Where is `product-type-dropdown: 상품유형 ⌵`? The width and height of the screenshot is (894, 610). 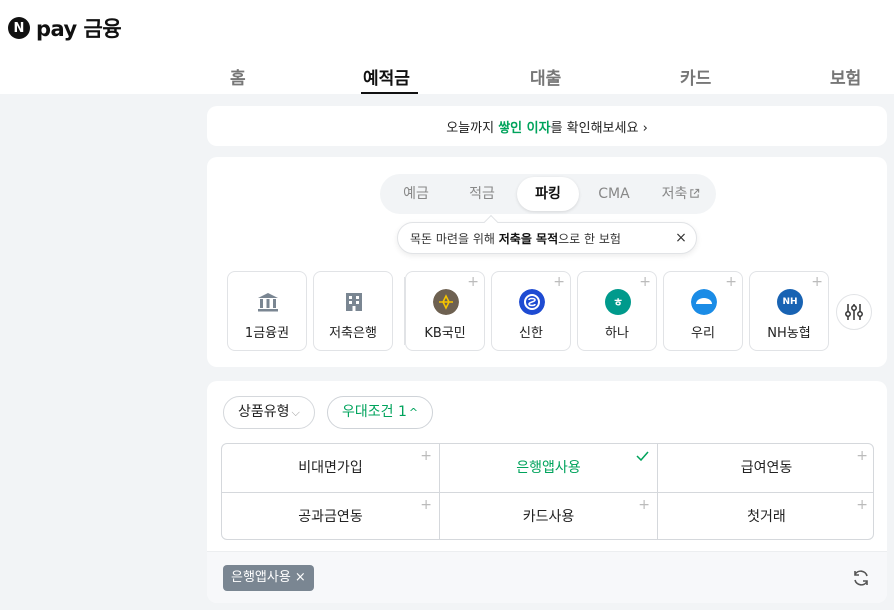
product-type-dropdown: 상품유형 ⌵ is located at coordinates (269, 412).